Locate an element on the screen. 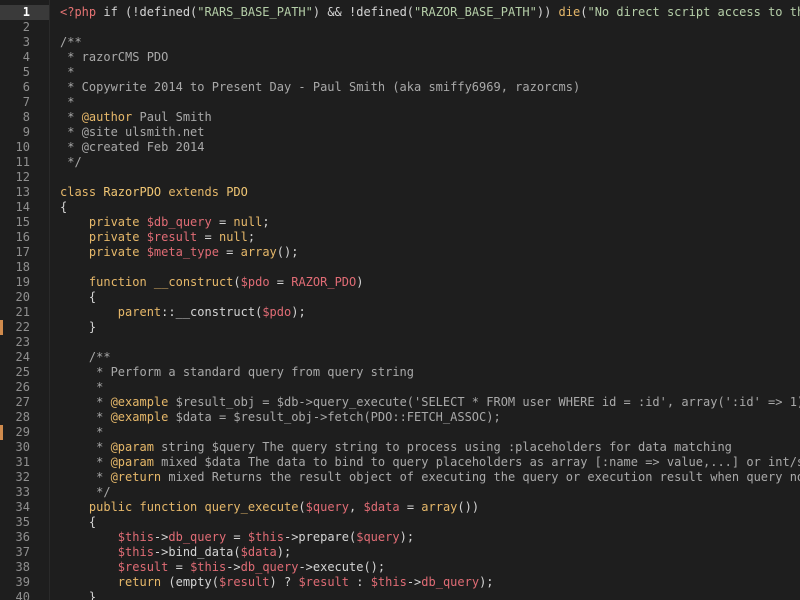 Image resolution: width=800 pixels, height=600 pixels. code-token: "No direct script access to this is located at coordinates (693, 12).